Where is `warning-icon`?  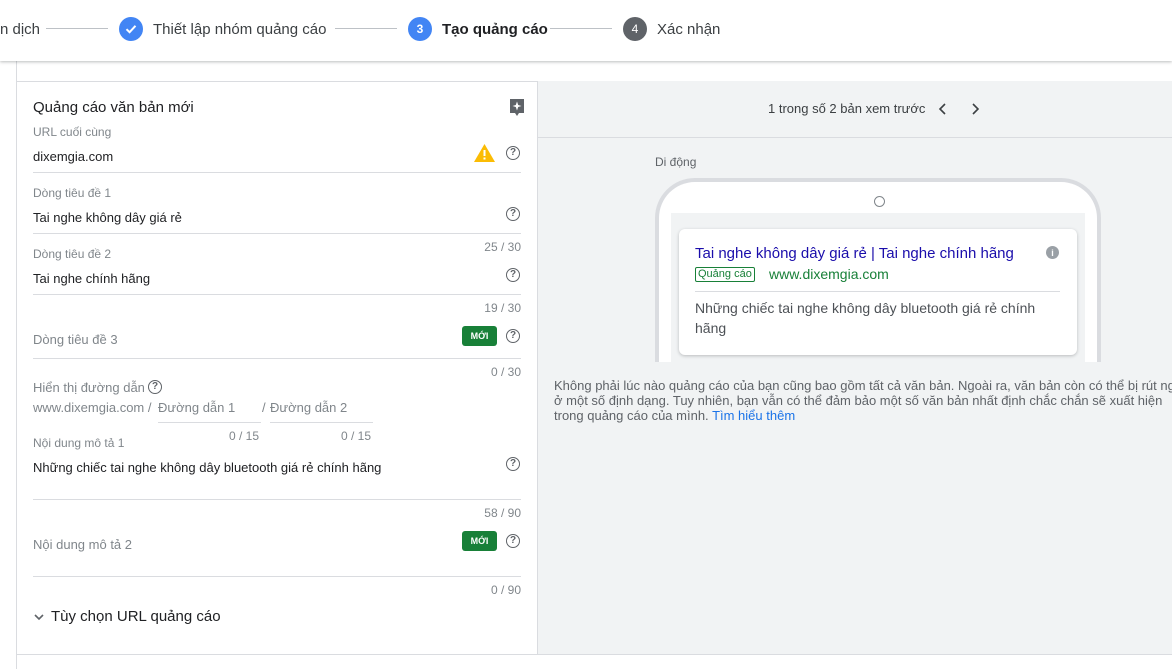 warning-icon is located at coordinates (484, 153).